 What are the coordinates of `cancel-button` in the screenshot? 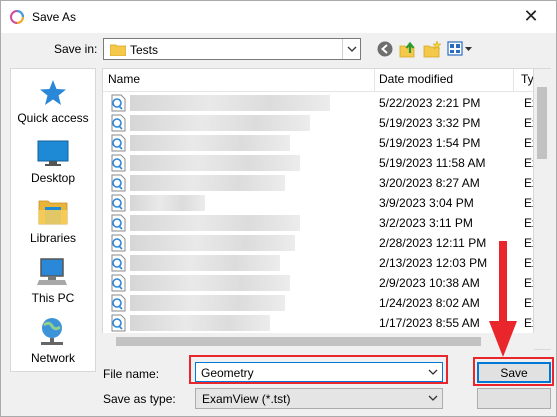 It's located at (514, 398).